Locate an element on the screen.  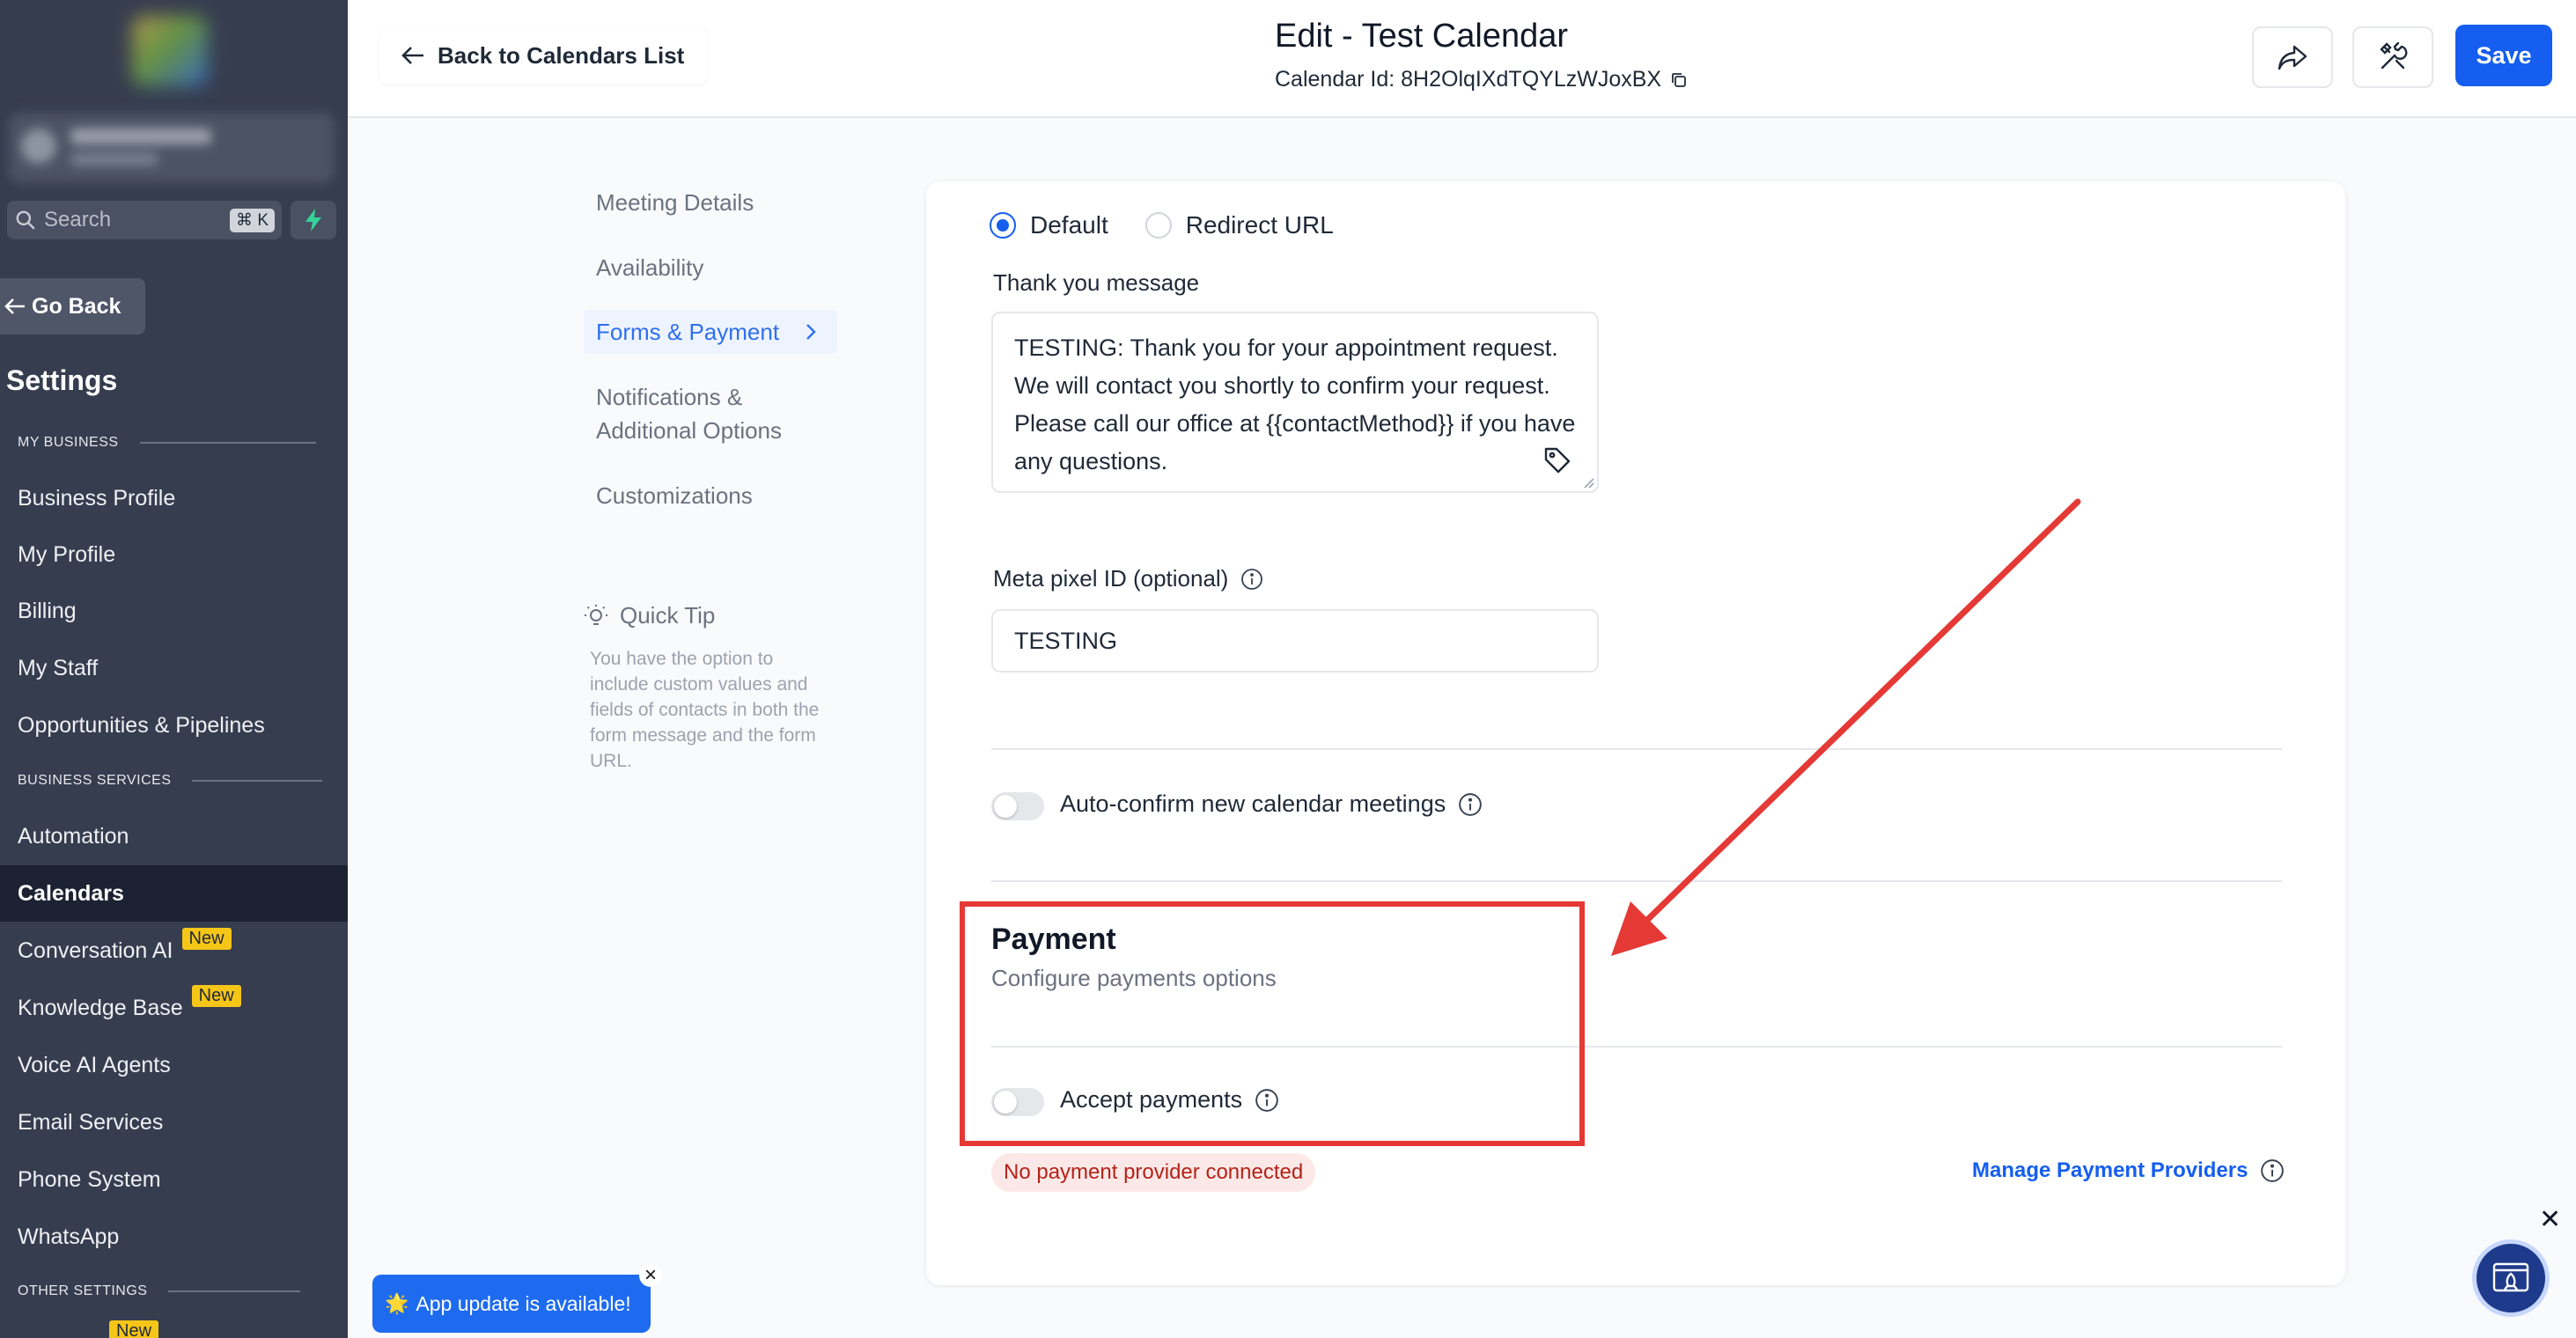
sidebar-item-my-profile: My Profile is located at coordinates (174, 554).